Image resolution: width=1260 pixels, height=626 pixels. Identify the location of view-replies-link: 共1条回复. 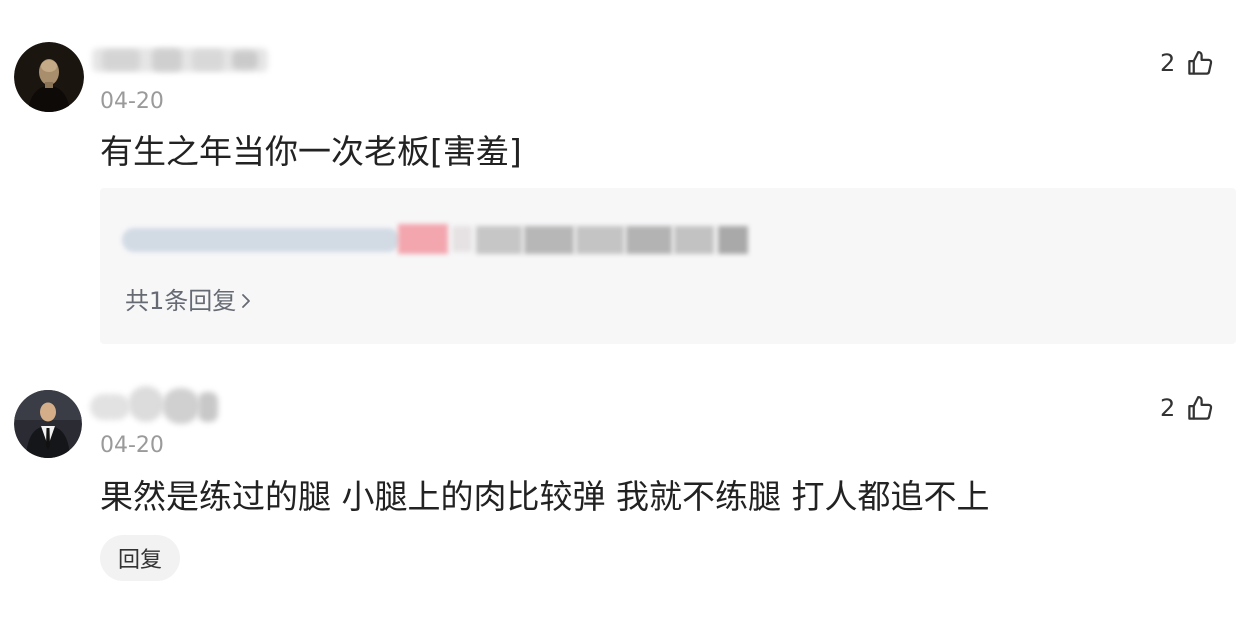
(189, 301).